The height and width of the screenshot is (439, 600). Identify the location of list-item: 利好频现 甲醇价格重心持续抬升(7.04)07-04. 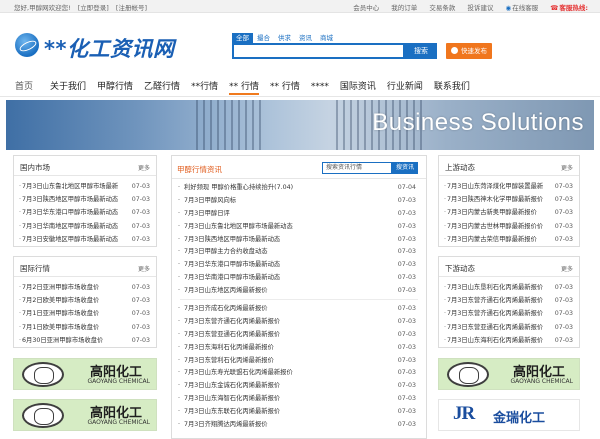
(299, 188).